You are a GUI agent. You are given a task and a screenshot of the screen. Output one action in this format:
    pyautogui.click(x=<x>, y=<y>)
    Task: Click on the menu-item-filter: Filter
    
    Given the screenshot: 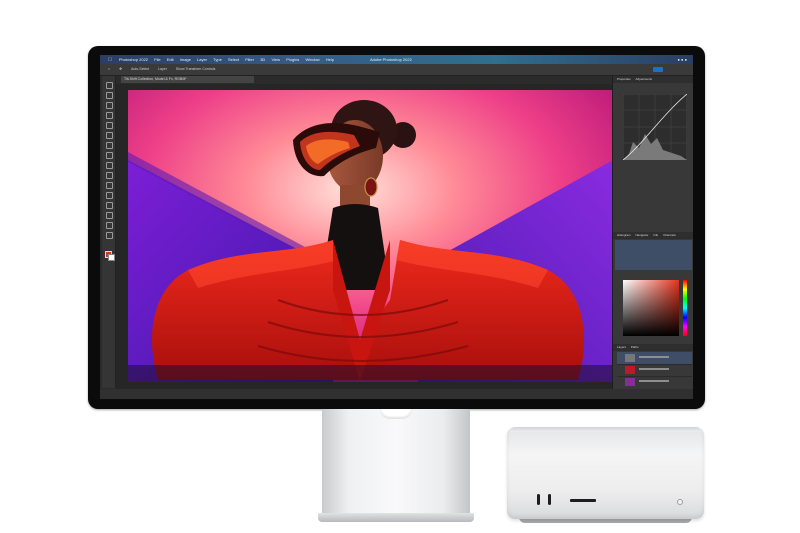 What is the action you would take?
    pyautogui.click(x=249, y=59)
    